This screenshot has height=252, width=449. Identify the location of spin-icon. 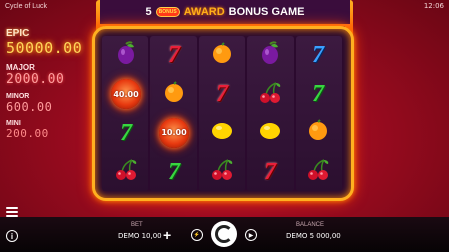
(224, 234).